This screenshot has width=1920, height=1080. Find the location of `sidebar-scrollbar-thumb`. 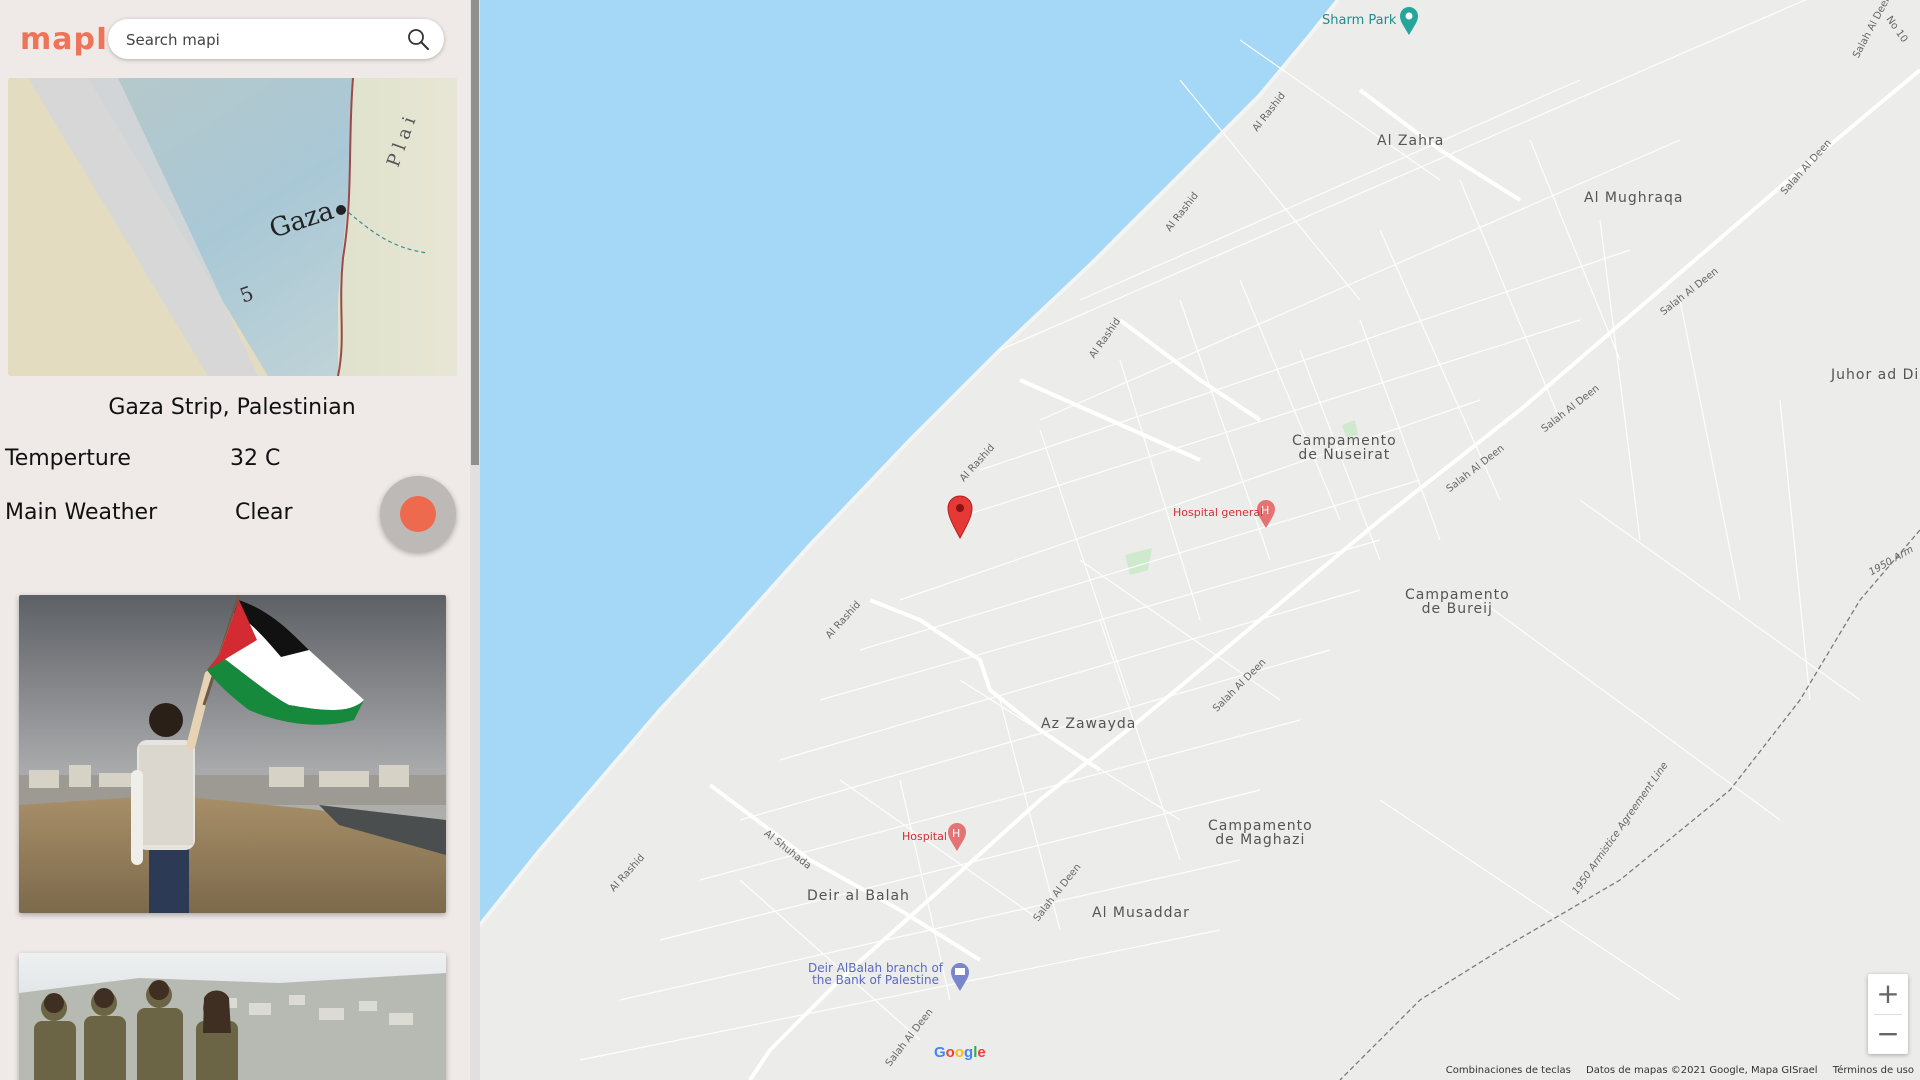

sidebar-scrollbar-thumb is located at coordinates (475, 232).